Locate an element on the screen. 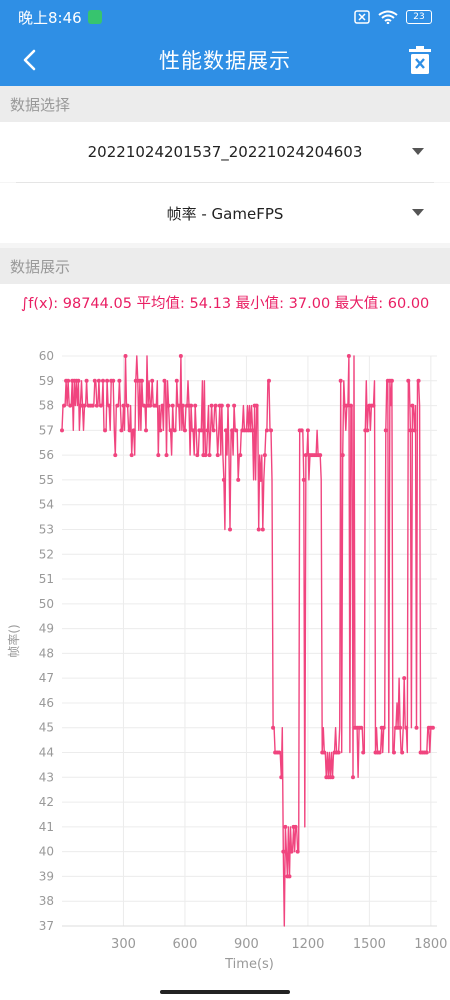 The width and height of the screenshot is (450, 1000). dropdown-caret-icon is located at coordinates (418, 151).